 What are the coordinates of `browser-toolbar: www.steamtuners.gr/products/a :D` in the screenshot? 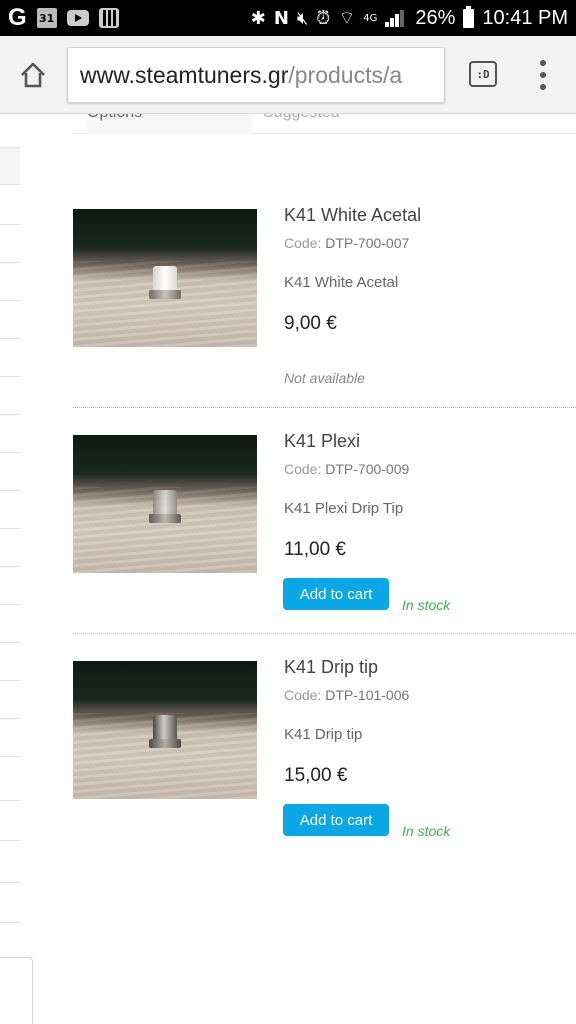 It's located at (288, 75).